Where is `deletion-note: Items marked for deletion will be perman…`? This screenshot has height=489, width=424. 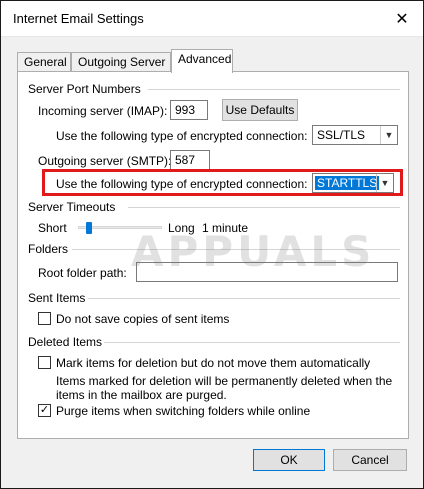
deletion-note: Items marked for deletion will be perman… is located at coordinates (224, 388).